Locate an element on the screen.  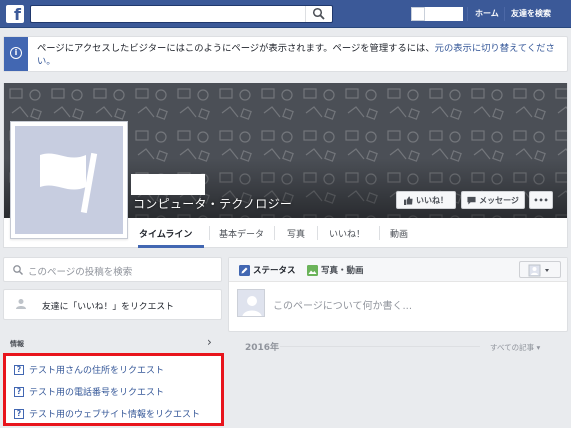
composer-tab-photo-video: 写真・動画 is located at coordinates (335, 270).